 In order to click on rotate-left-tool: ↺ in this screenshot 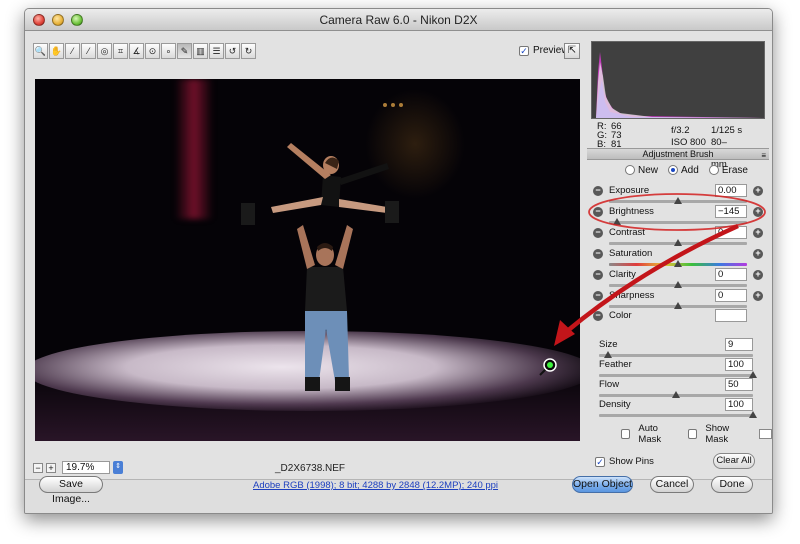, I will do `click(232, 51)`.